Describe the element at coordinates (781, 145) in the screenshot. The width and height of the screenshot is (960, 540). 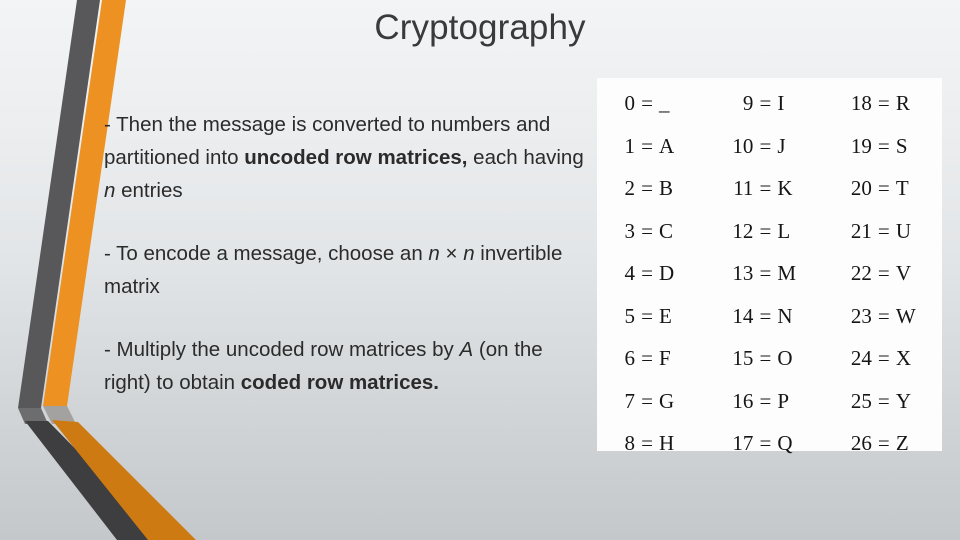
I see `table-cell-letter: J` at that location.